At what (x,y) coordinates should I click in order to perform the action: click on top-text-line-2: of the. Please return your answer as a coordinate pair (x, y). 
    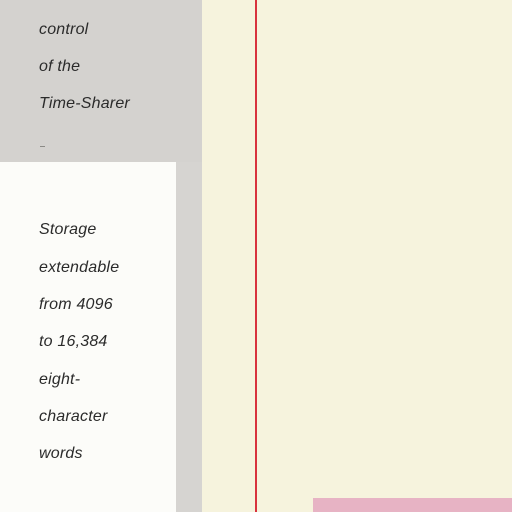
    Looking at the image, I should click on (60, 66).